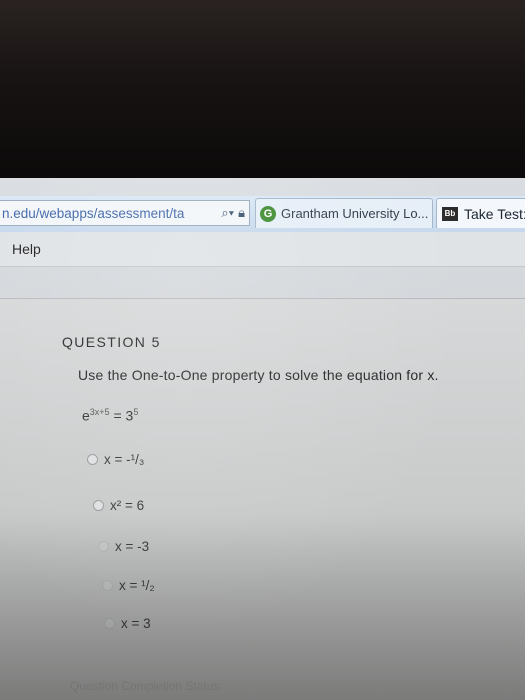  Describe the element at coordinates (137, 585) in the screenshot. I see `option-label: x = ¹/₂` at that location.